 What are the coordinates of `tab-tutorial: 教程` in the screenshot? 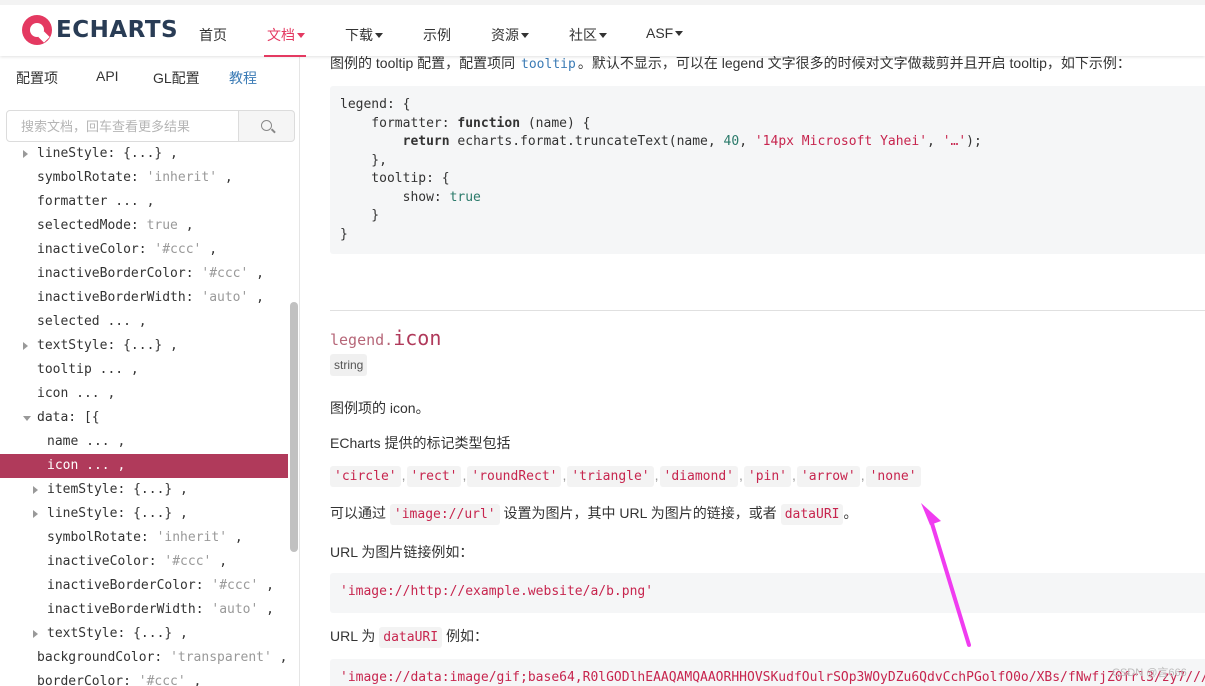 It's located at (243, 78).